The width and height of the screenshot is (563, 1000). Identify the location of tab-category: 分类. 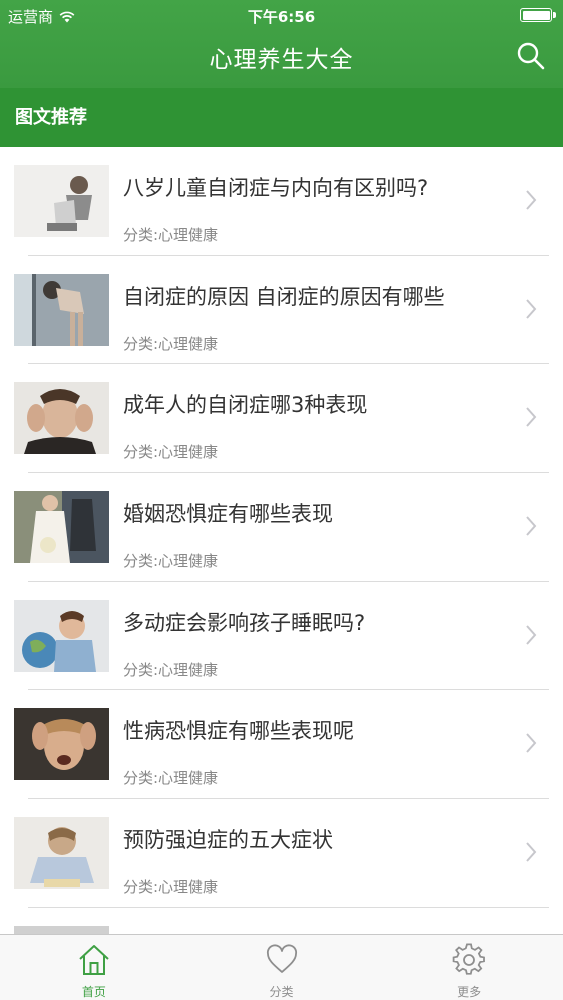
(282, 967).